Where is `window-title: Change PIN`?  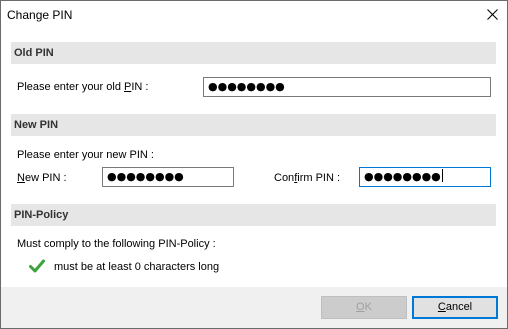
window-title: Change PIN is located at coordinates (40, 15).